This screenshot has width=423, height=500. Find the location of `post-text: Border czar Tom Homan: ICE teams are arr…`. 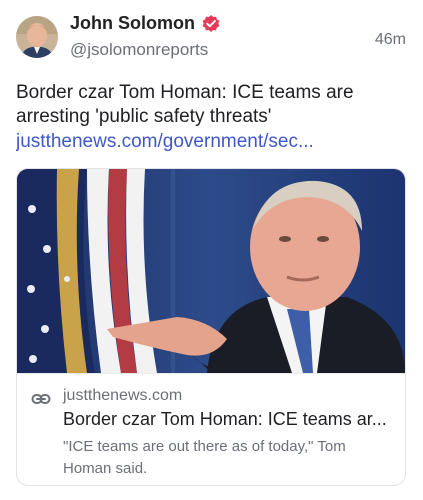

post-text: Border czar Tom Homan: ICE teams are arr… is located at coordinates (185, 104).